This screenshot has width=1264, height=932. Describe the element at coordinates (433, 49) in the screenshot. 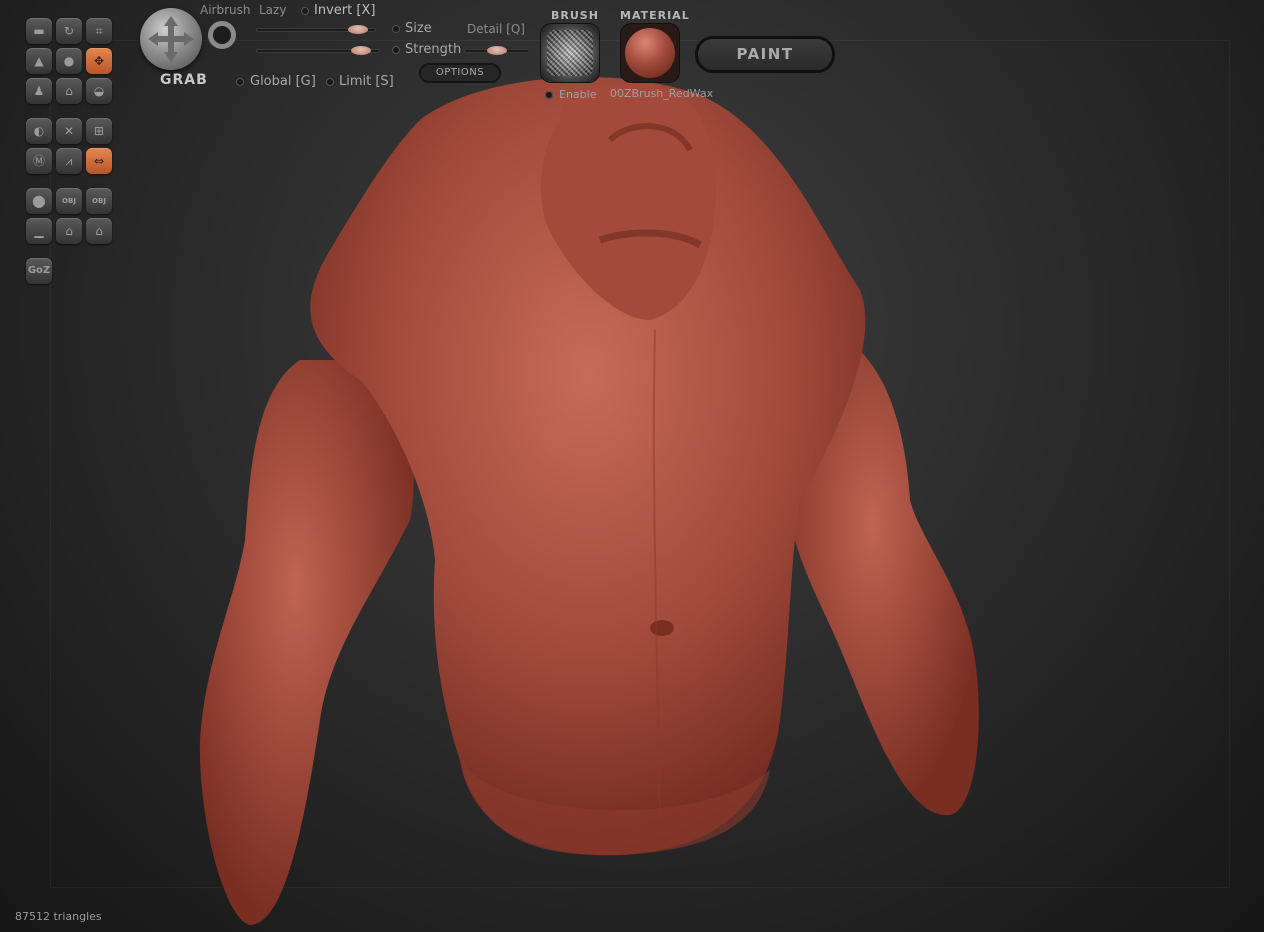

I see `strength-label: Strength` at that location.